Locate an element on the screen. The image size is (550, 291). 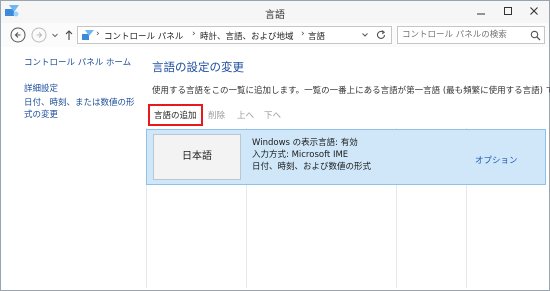
forward-button is located at coordinates (39, 35).